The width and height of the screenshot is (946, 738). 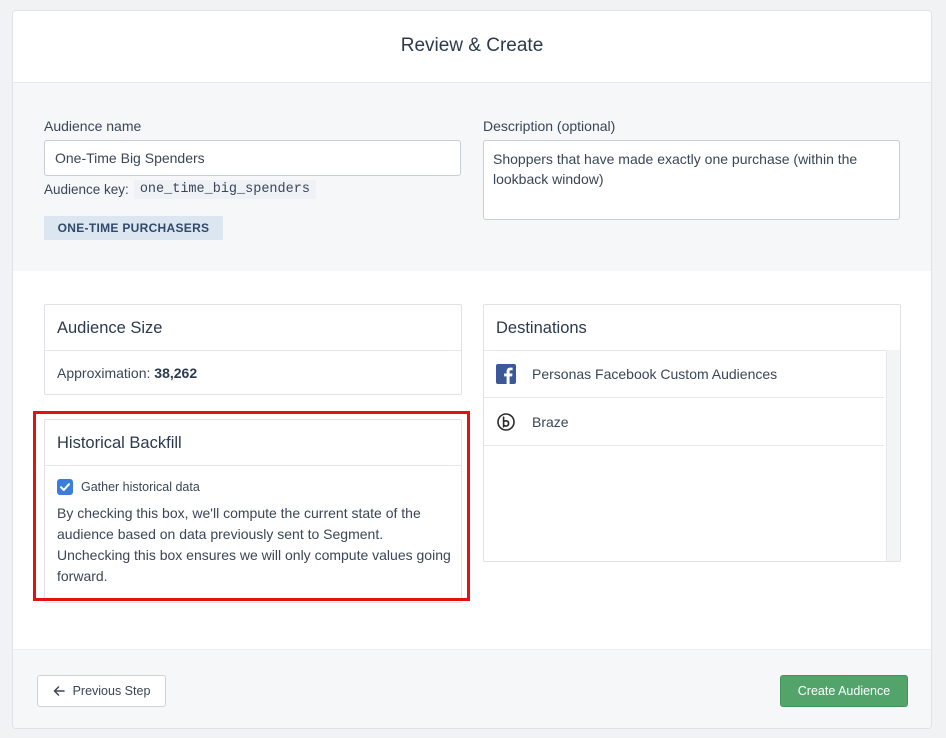 I want to click on audience-size-title: Audience Size, so click(x=110, y=328).